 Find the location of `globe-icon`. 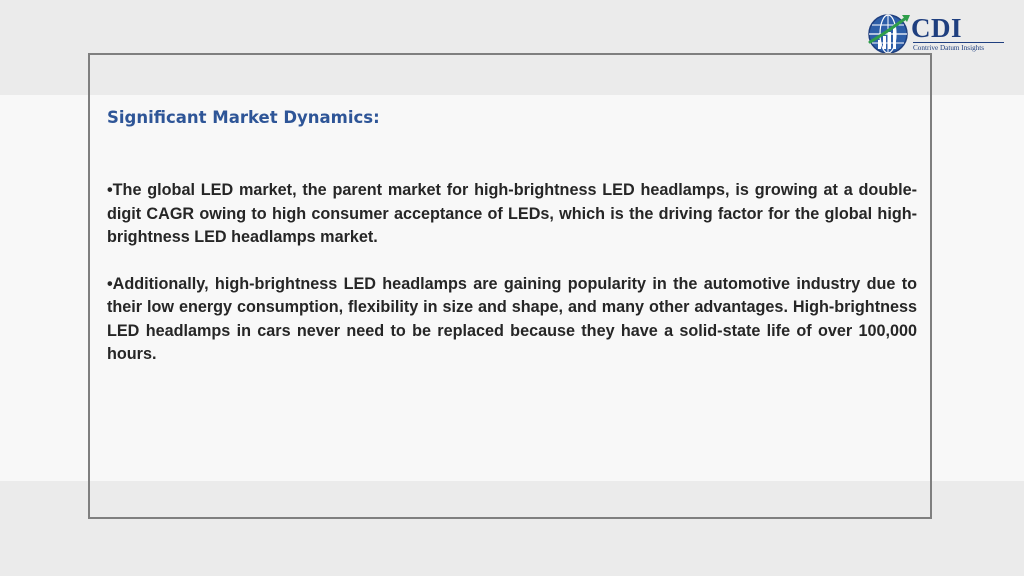

globe-icon is located at coordinates (889, 34).